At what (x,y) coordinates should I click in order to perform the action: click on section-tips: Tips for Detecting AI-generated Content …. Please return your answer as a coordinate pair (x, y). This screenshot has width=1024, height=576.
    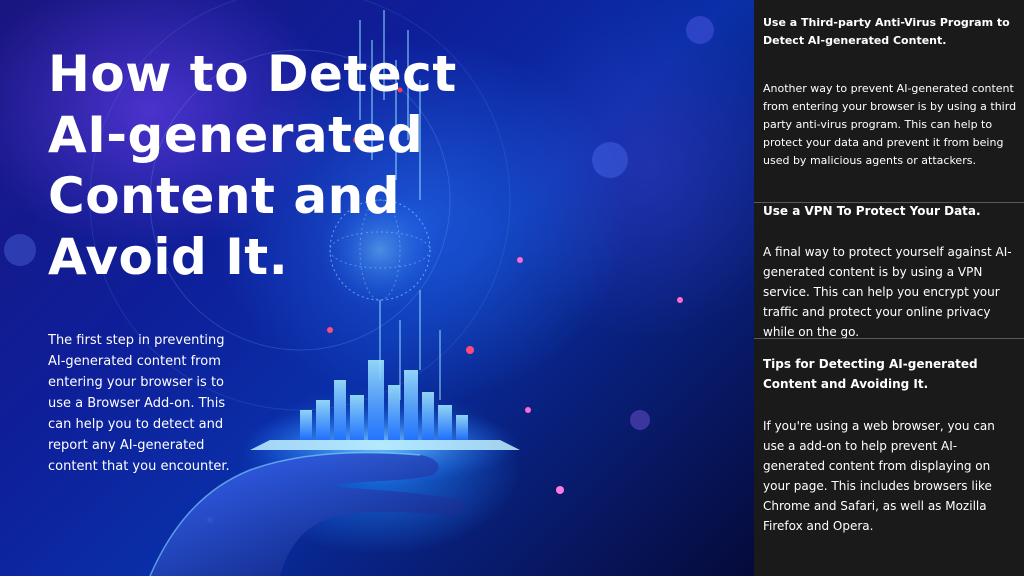
    Looking at the image, I should click on (889, 445).